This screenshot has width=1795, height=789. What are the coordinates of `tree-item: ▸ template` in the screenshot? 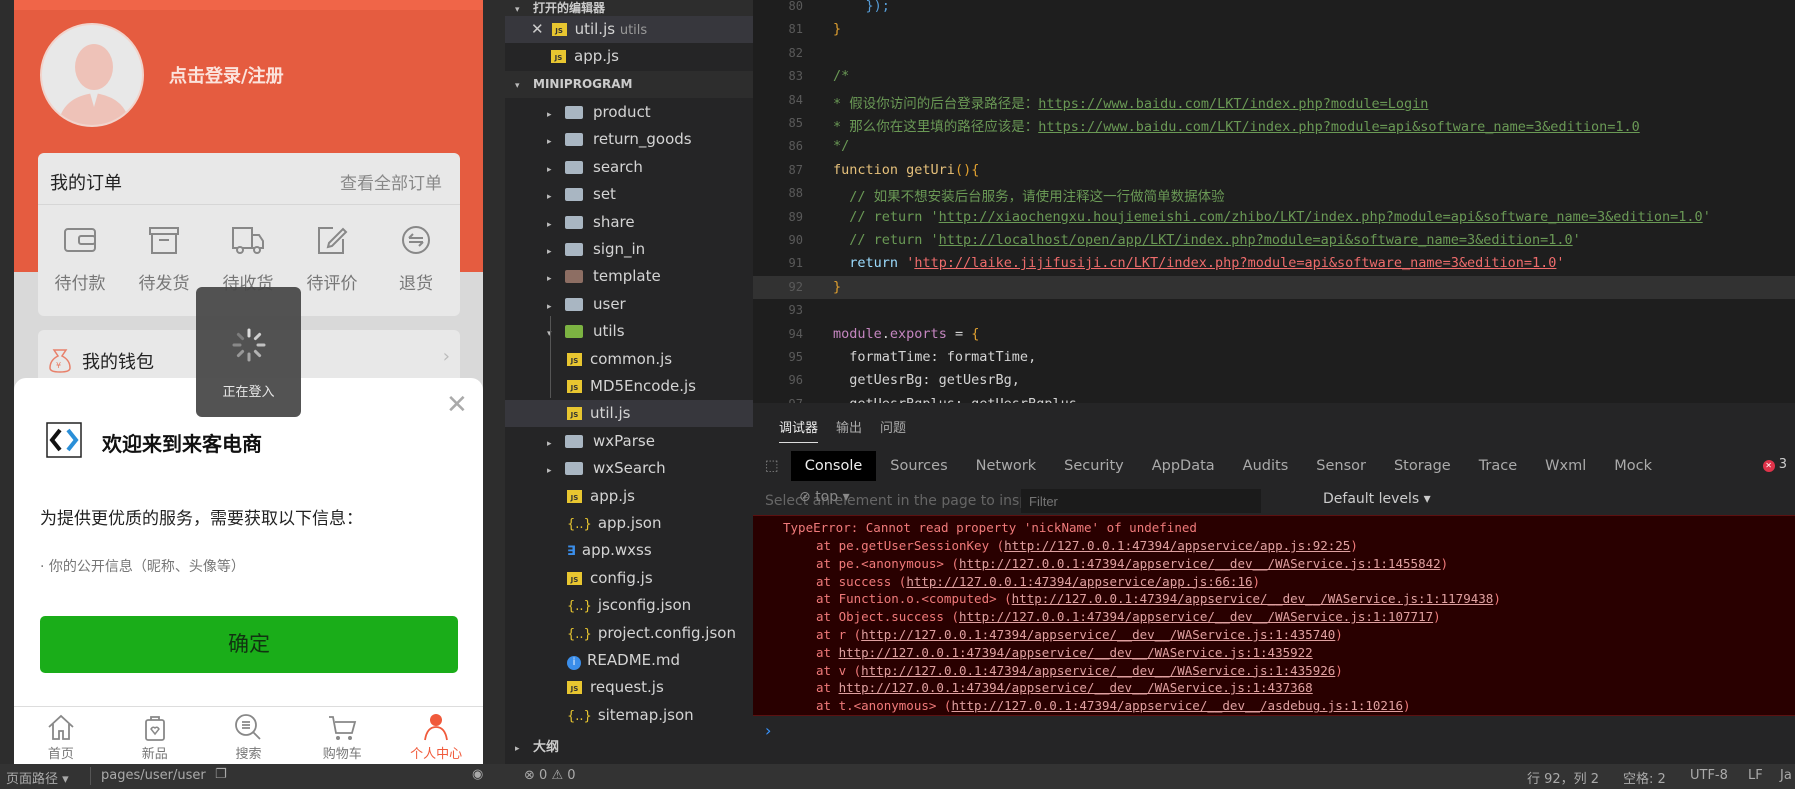 It's located at (629, 276).